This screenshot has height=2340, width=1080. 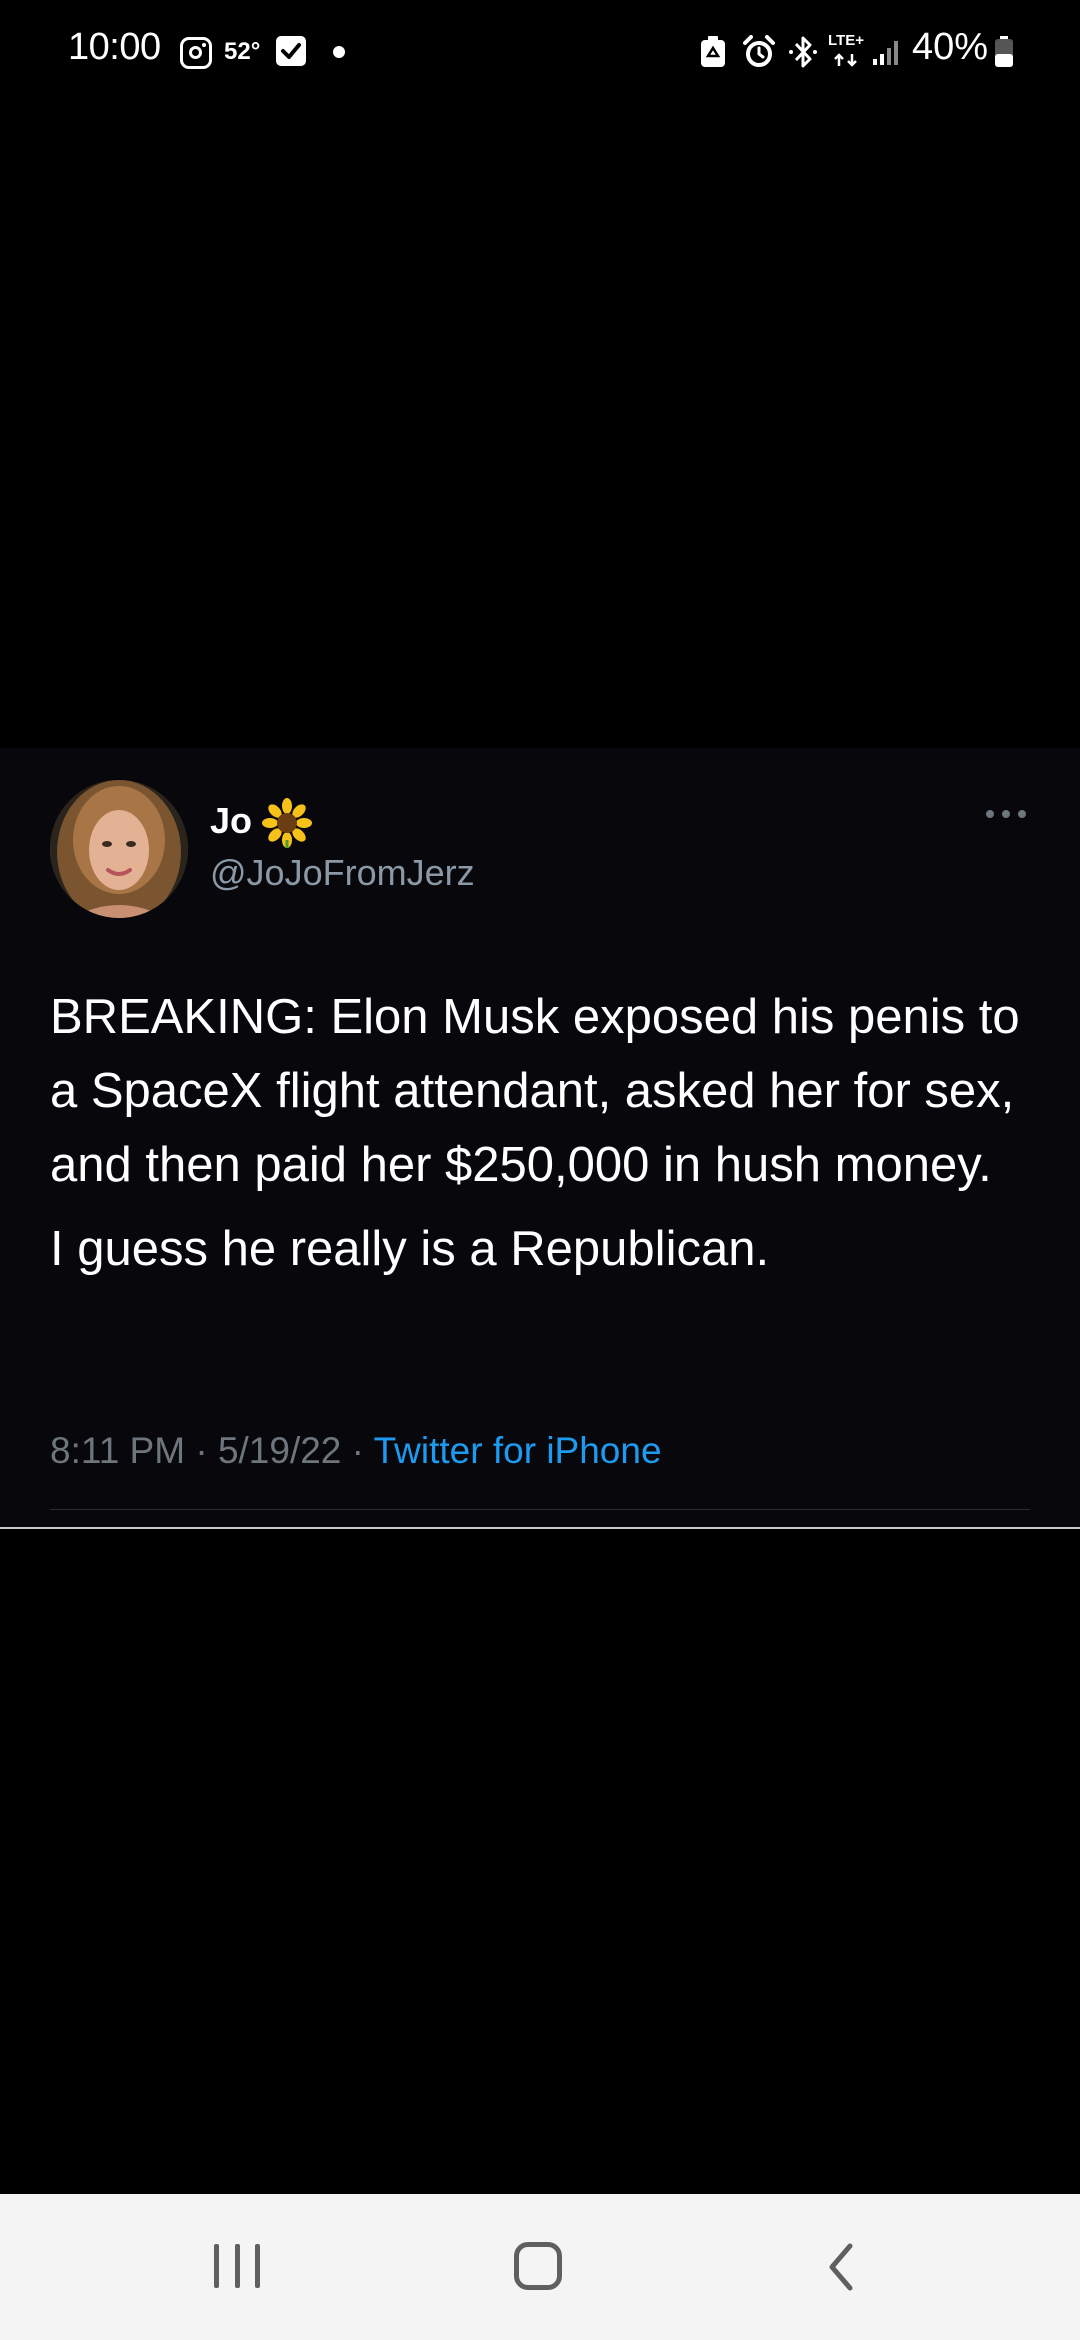 I want to click on tweet-meta: 8:11 PM · 5/19/22 · Twitter for iPhone, so click(x=356, y=1451).